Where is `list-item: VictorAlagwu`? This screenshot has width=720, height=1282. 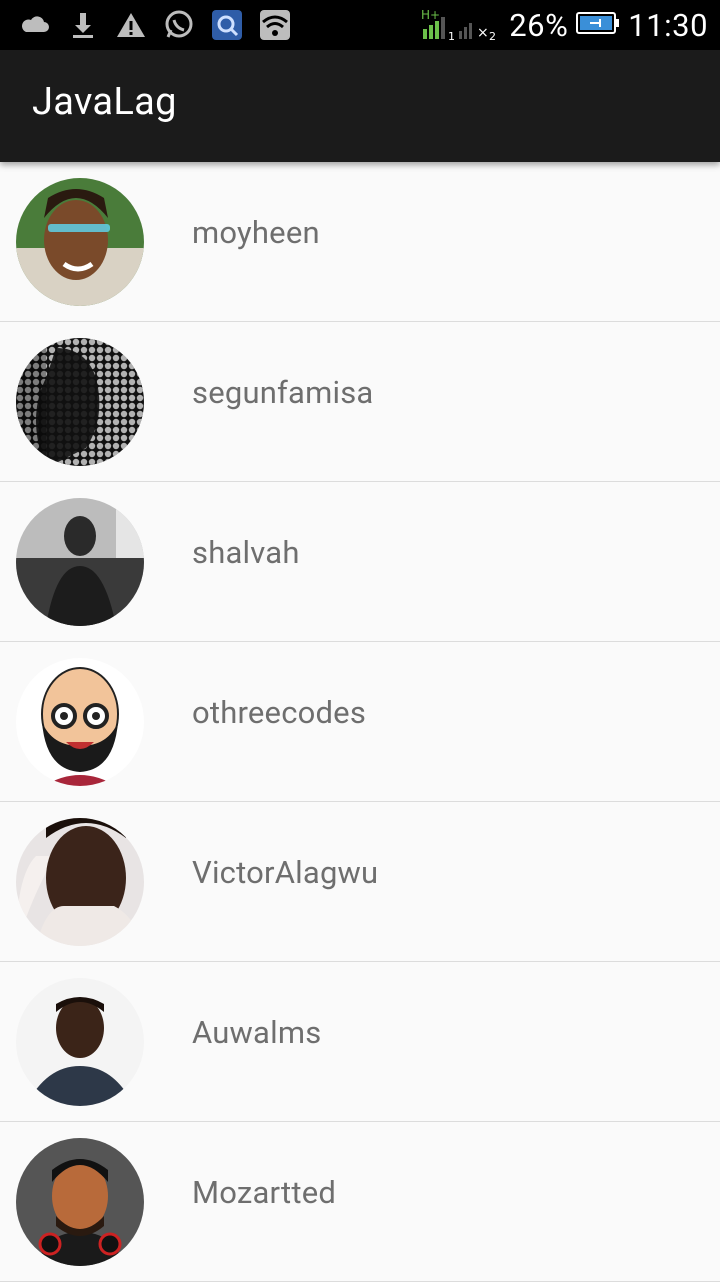
list-item: VictorAlagwu is located at coordinates (360, 882).